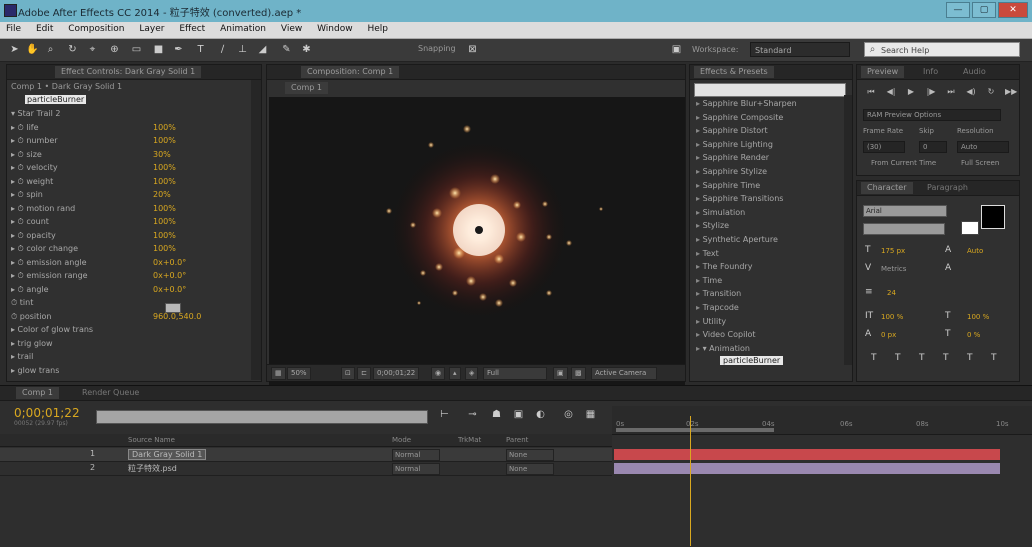  What do you see at coordinates (52, 331) in the screenshot?
I see `effect-property-row: ▸ Color of glow trans` at bounding box center [52, 331].